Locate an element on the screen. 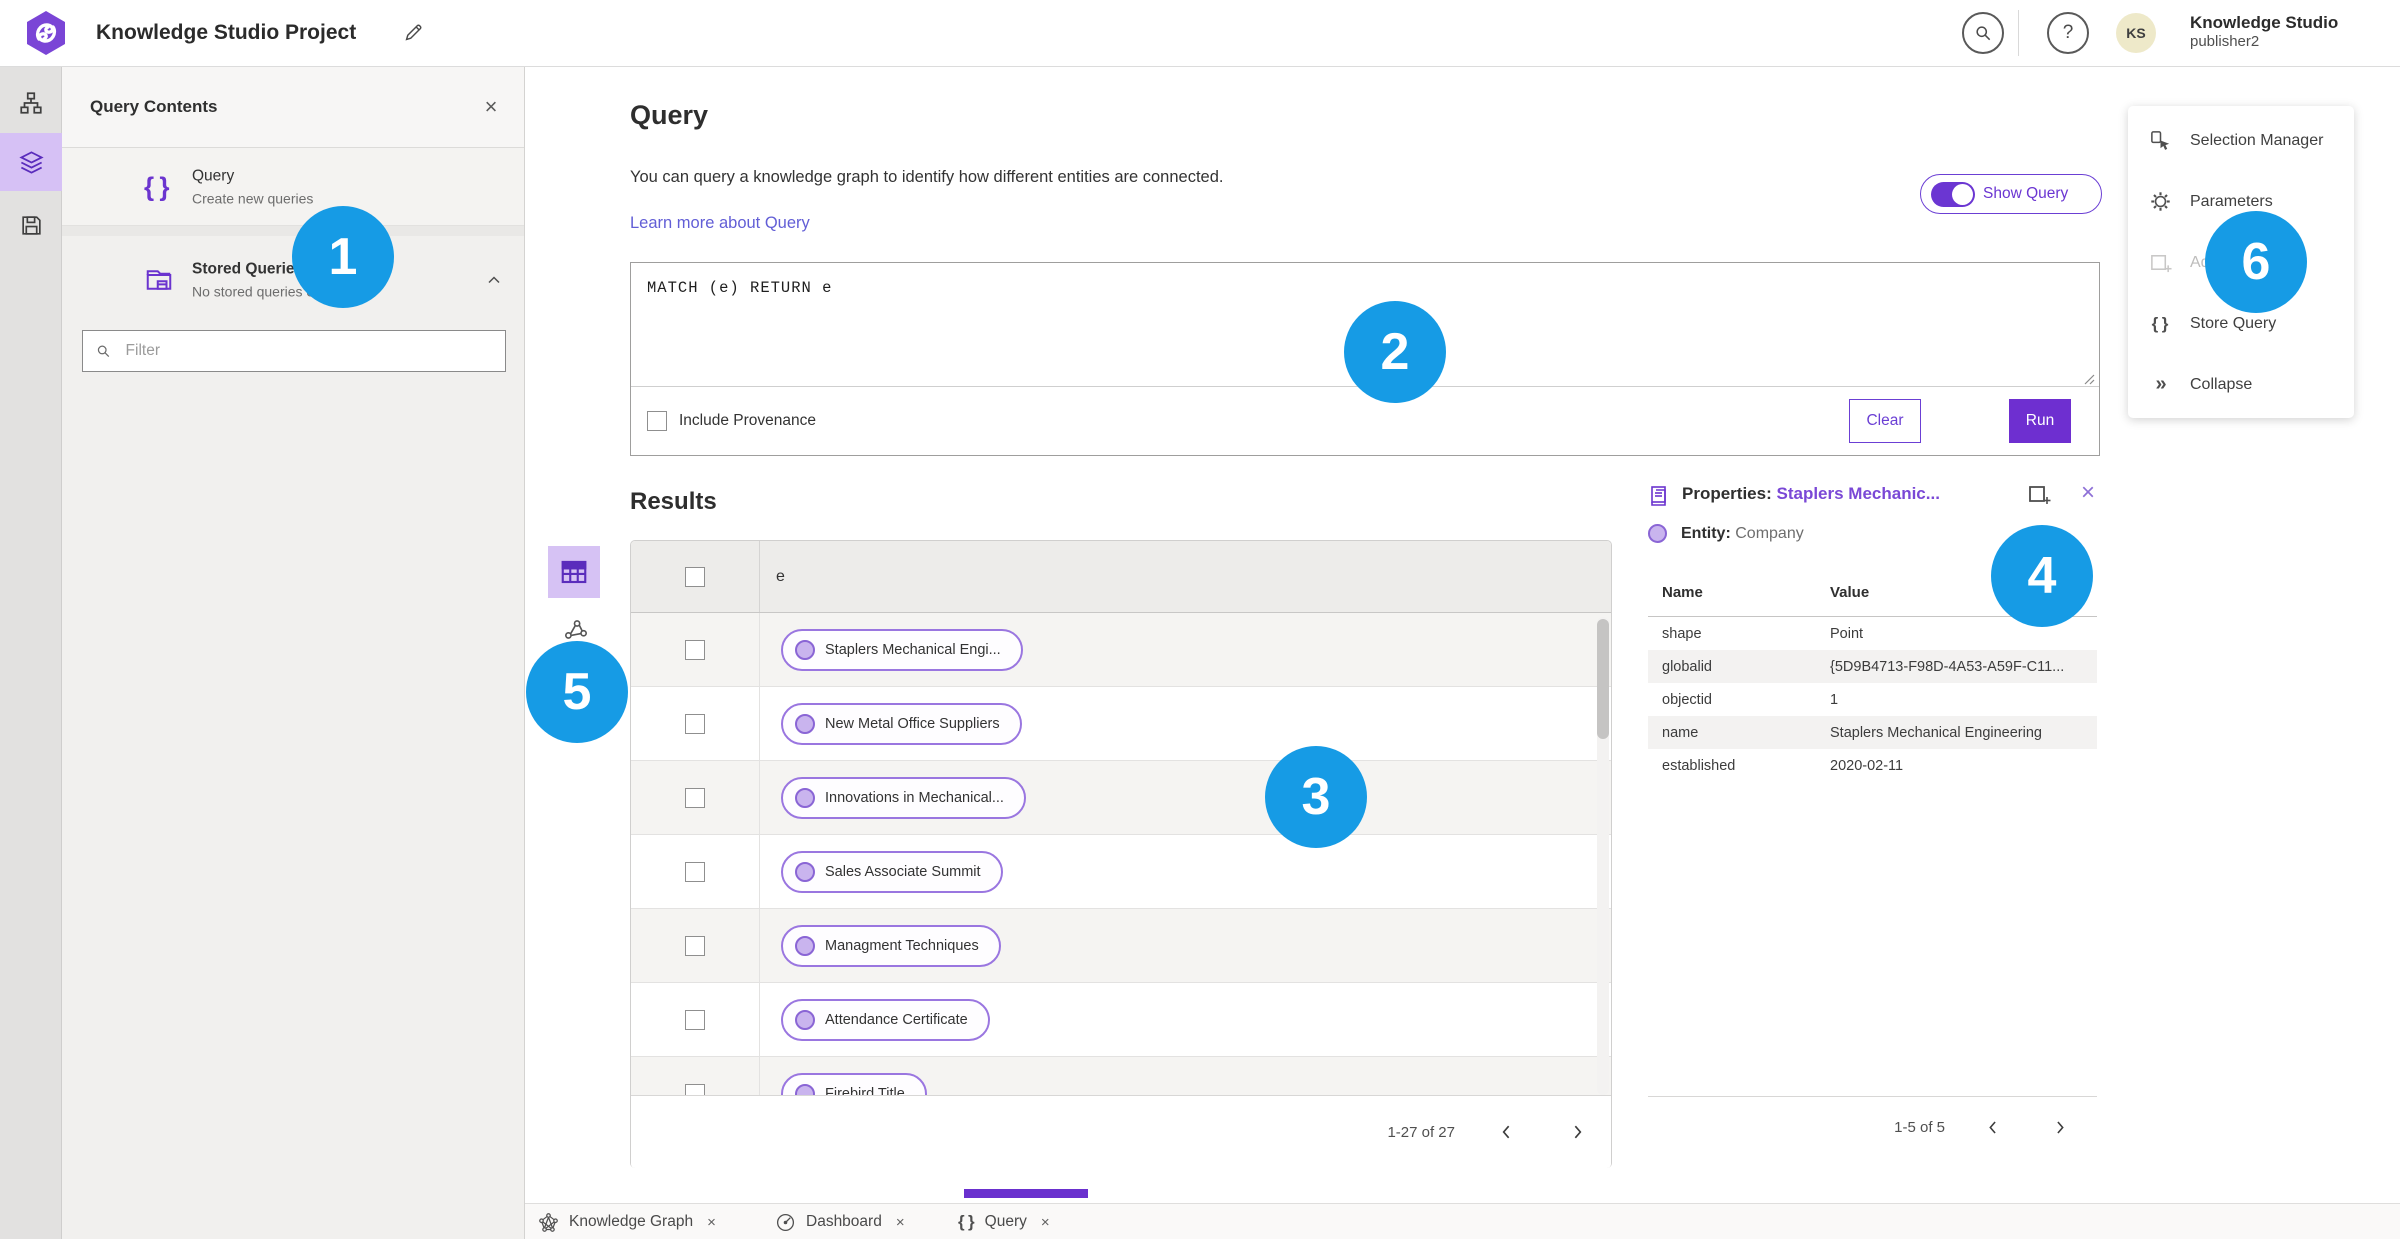  pagination-range: 1-27 of 27 is located at coordinates (1421, 1132).